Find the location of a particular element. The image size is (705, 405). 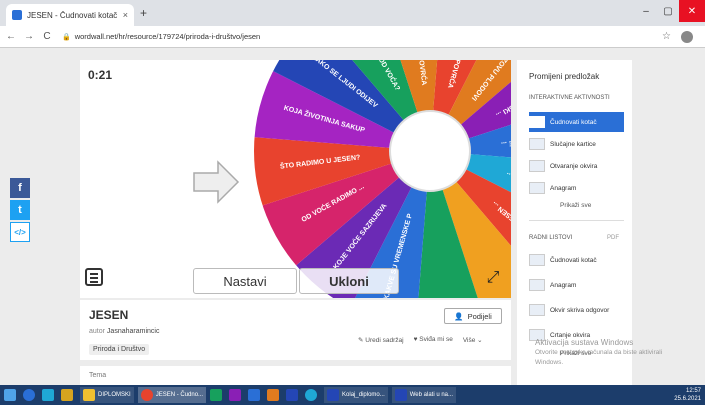

window-controls: – ▢ ✕ is located at coordinates (670, 11).